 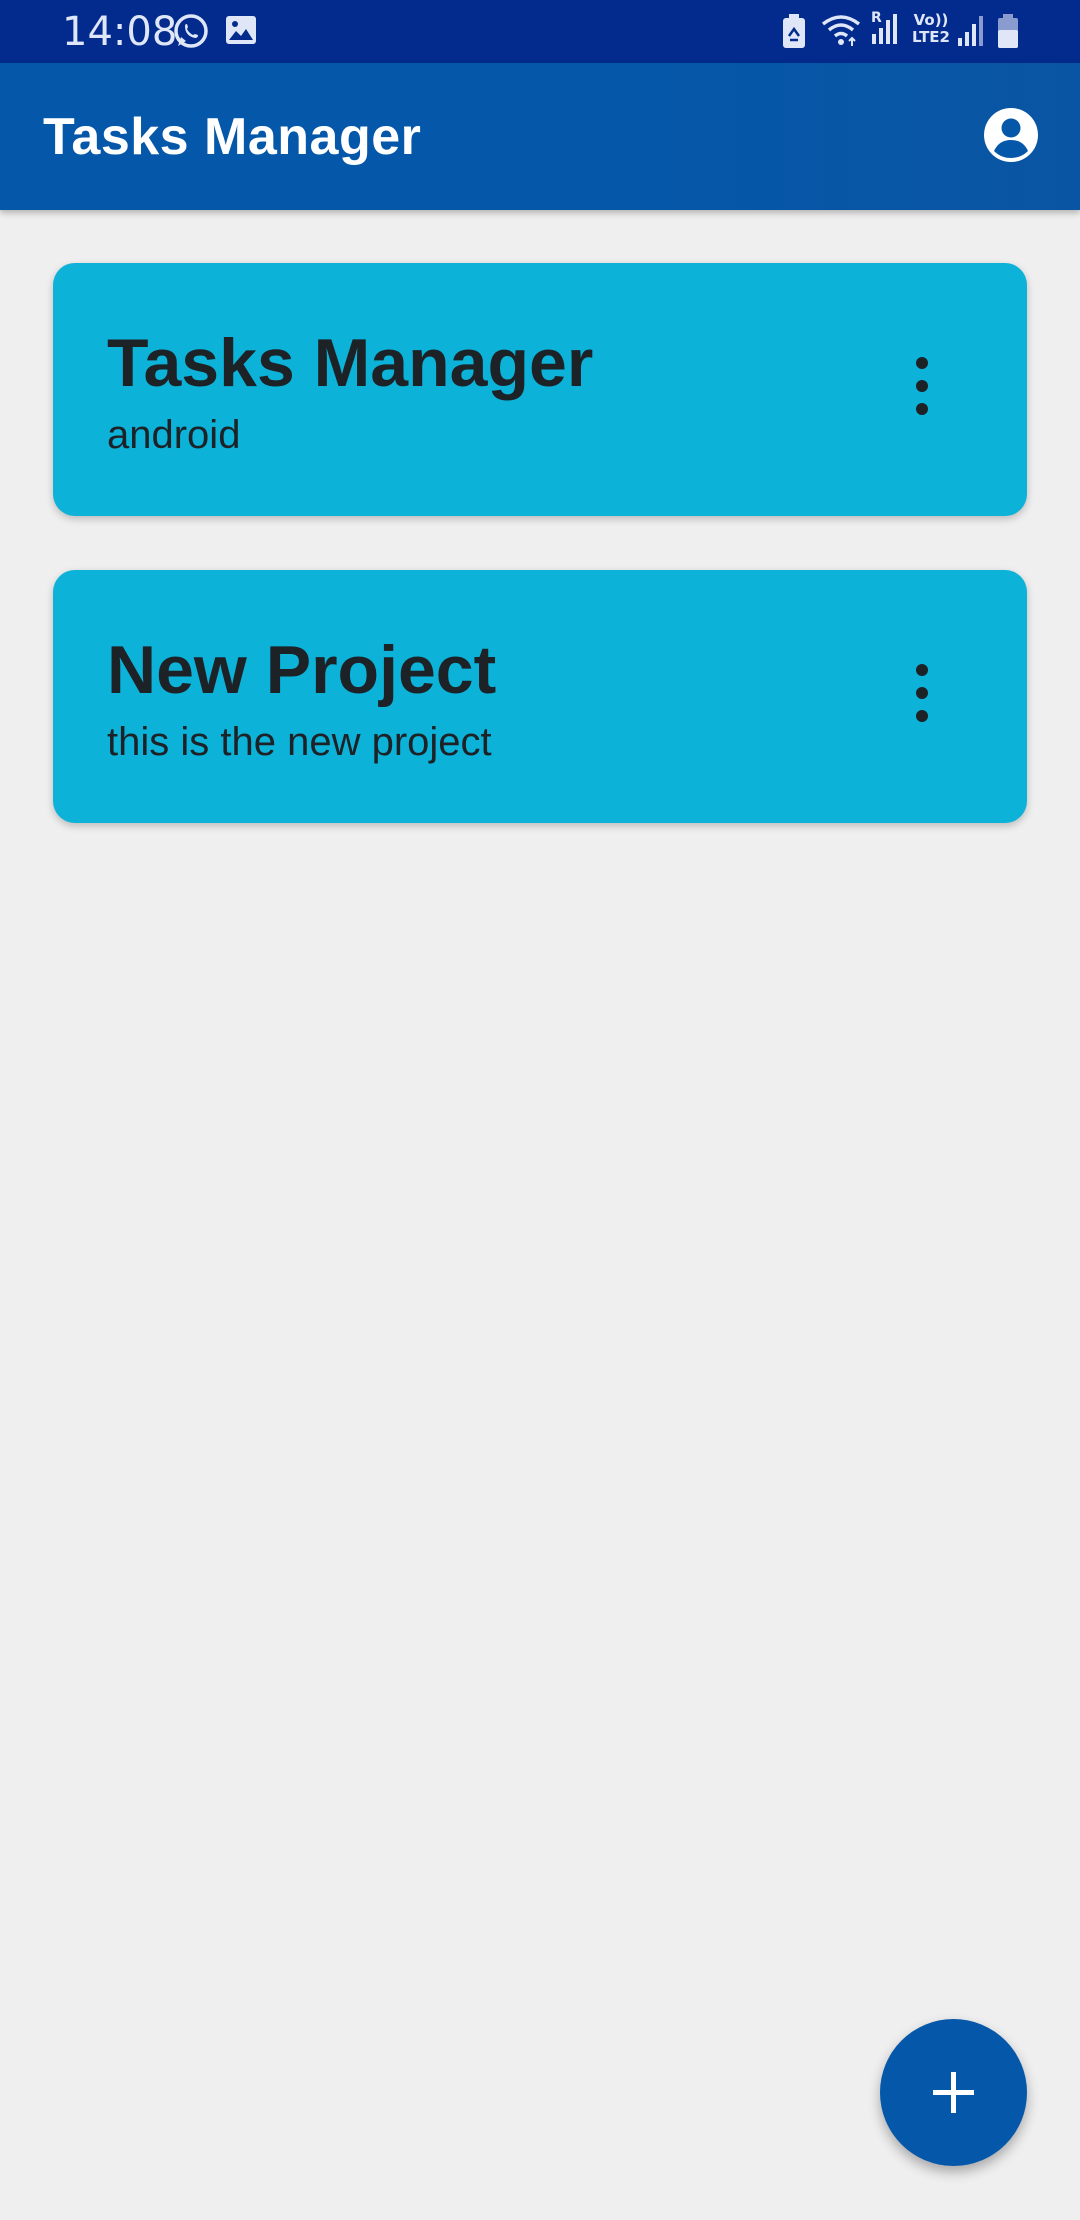 I want to click on project-description: android, so click(x=174, y=435).